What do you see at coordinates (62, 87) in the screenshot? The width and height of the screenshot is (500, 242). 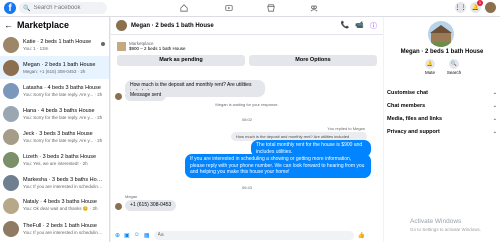 I see `conversation-name: Latasha · 4 beds 3 baths House` at bounding box center [62, 87].